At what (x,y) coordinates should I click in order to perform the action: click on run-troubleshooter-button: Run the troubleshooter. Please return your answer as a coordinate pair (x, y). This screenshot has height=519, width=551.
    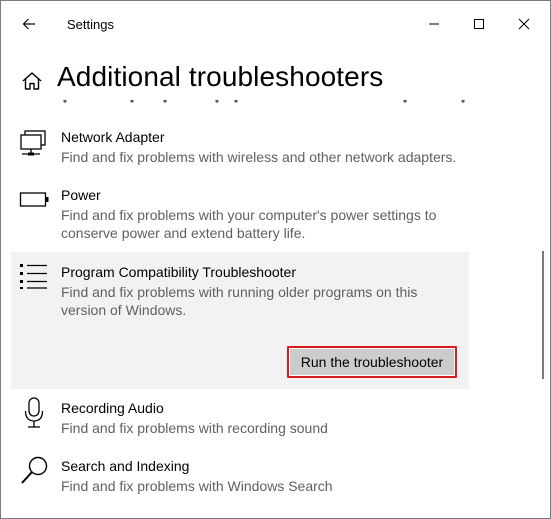
    Looking at the image, I should click on (372, 362).